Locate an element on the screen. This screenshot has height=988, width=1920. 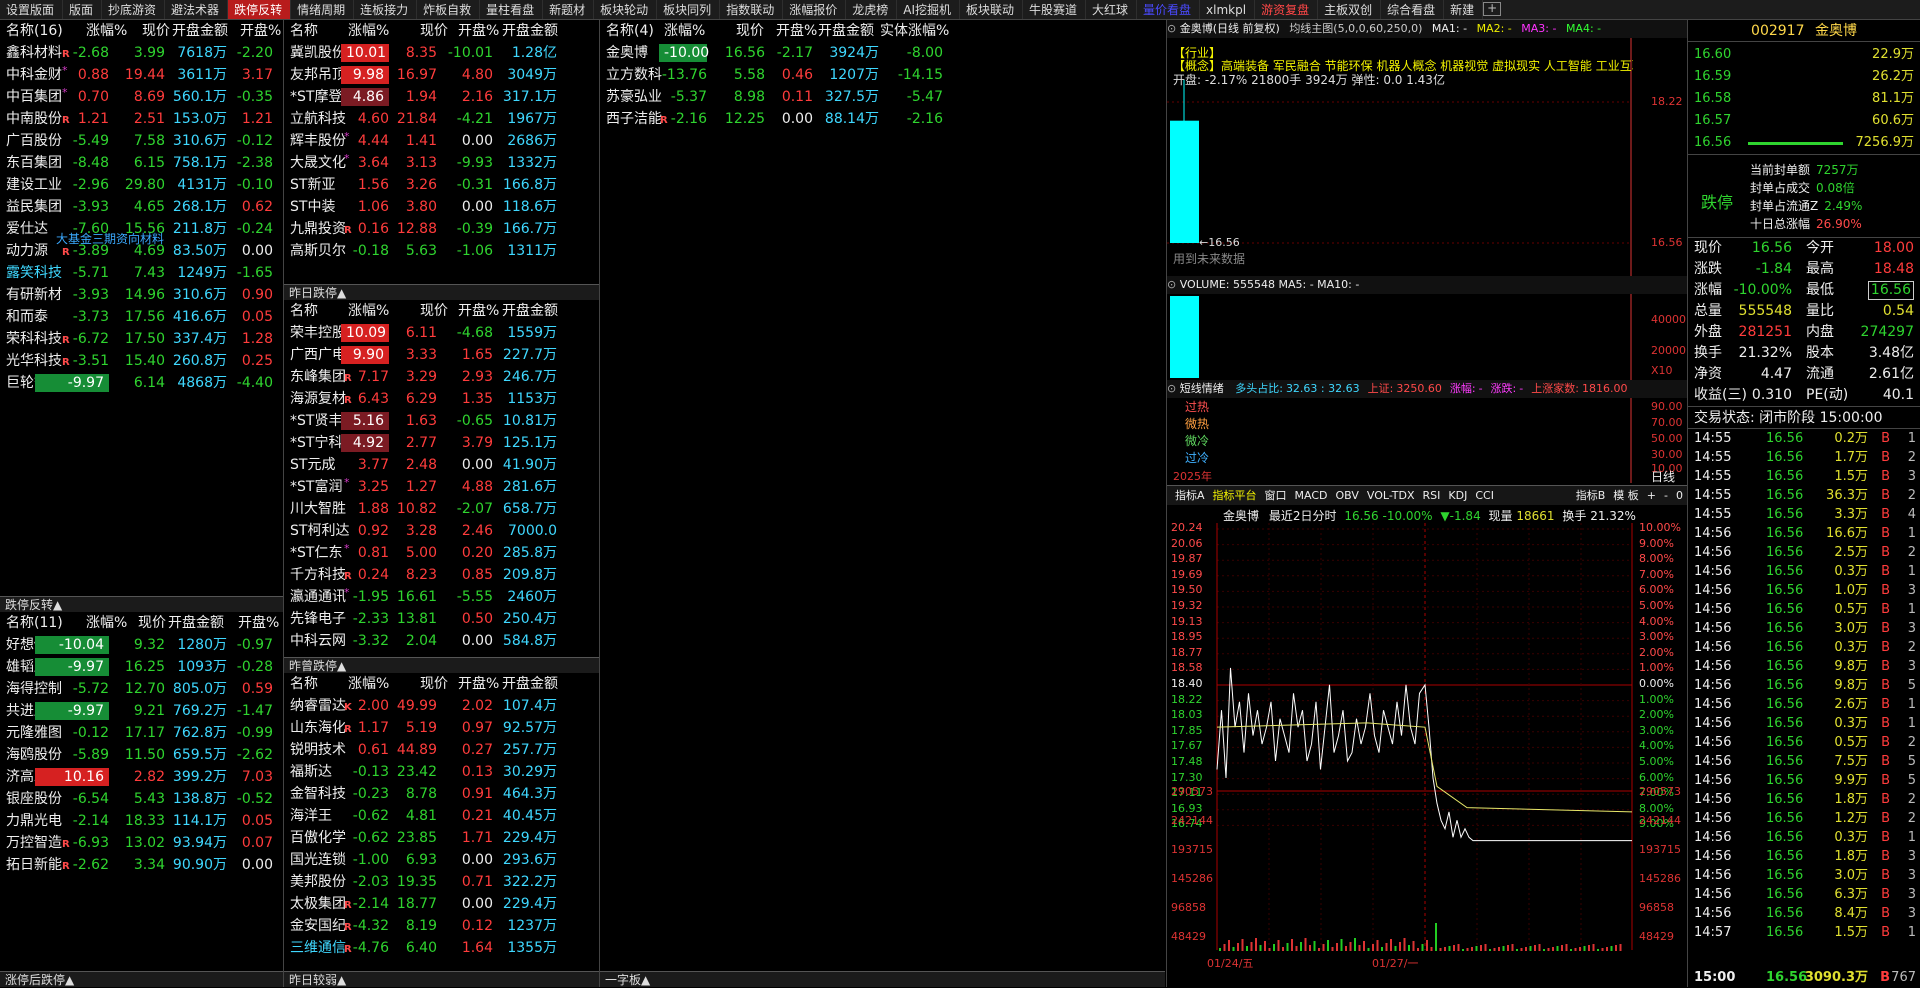
table-row: 元隆雅图 -0.12 17.17 762.8万 -0.99 is located at coordinates (141, 733).